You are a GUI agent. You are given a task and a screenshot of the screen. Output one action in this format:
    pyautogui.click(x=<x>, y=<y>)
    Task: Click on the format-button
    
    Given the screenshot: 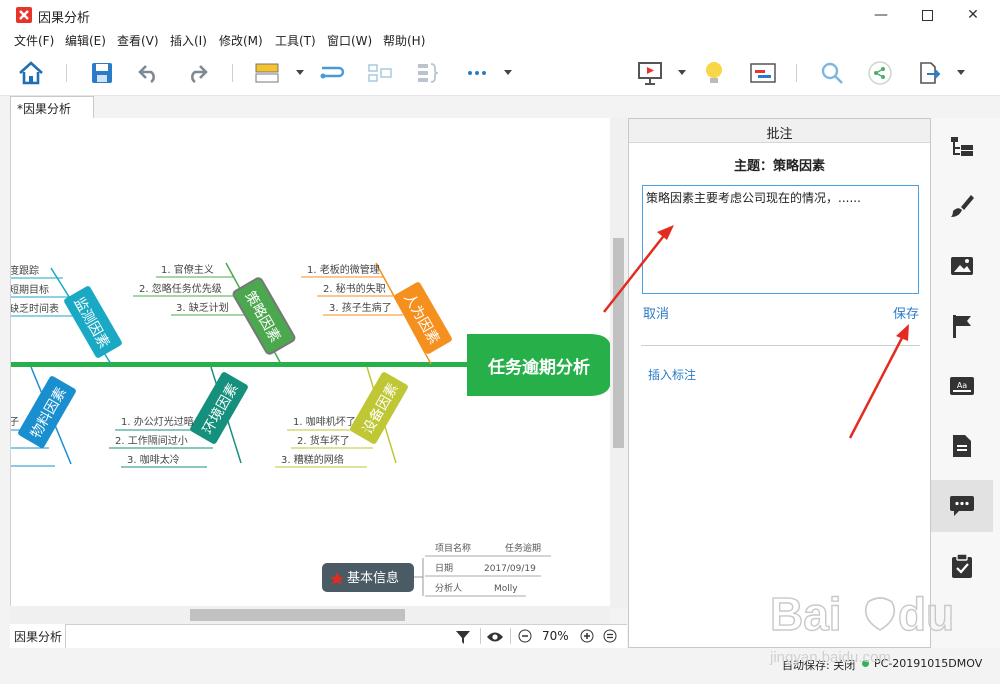 What is the action you would take?
    pyautogui.click(x=962, y=206)
    